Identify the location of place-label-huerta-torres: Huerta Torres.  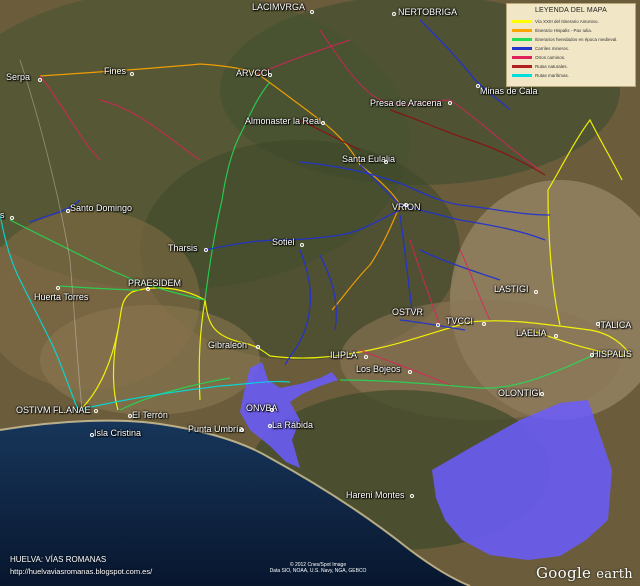
(61, 297).